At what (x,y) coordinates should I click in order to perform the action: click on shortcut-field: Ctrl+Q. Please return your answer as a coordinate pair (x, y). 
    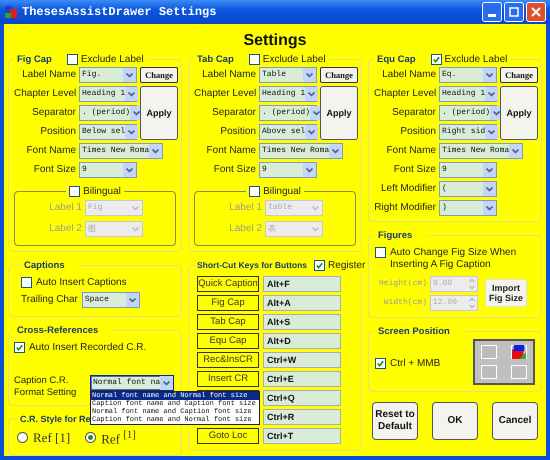
    Looking at the image, I should click on (302, 398).